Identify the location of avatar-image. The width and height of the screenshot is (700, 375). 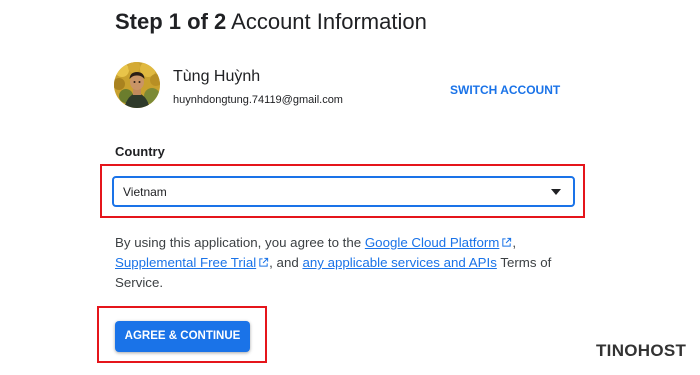
(137, 85).